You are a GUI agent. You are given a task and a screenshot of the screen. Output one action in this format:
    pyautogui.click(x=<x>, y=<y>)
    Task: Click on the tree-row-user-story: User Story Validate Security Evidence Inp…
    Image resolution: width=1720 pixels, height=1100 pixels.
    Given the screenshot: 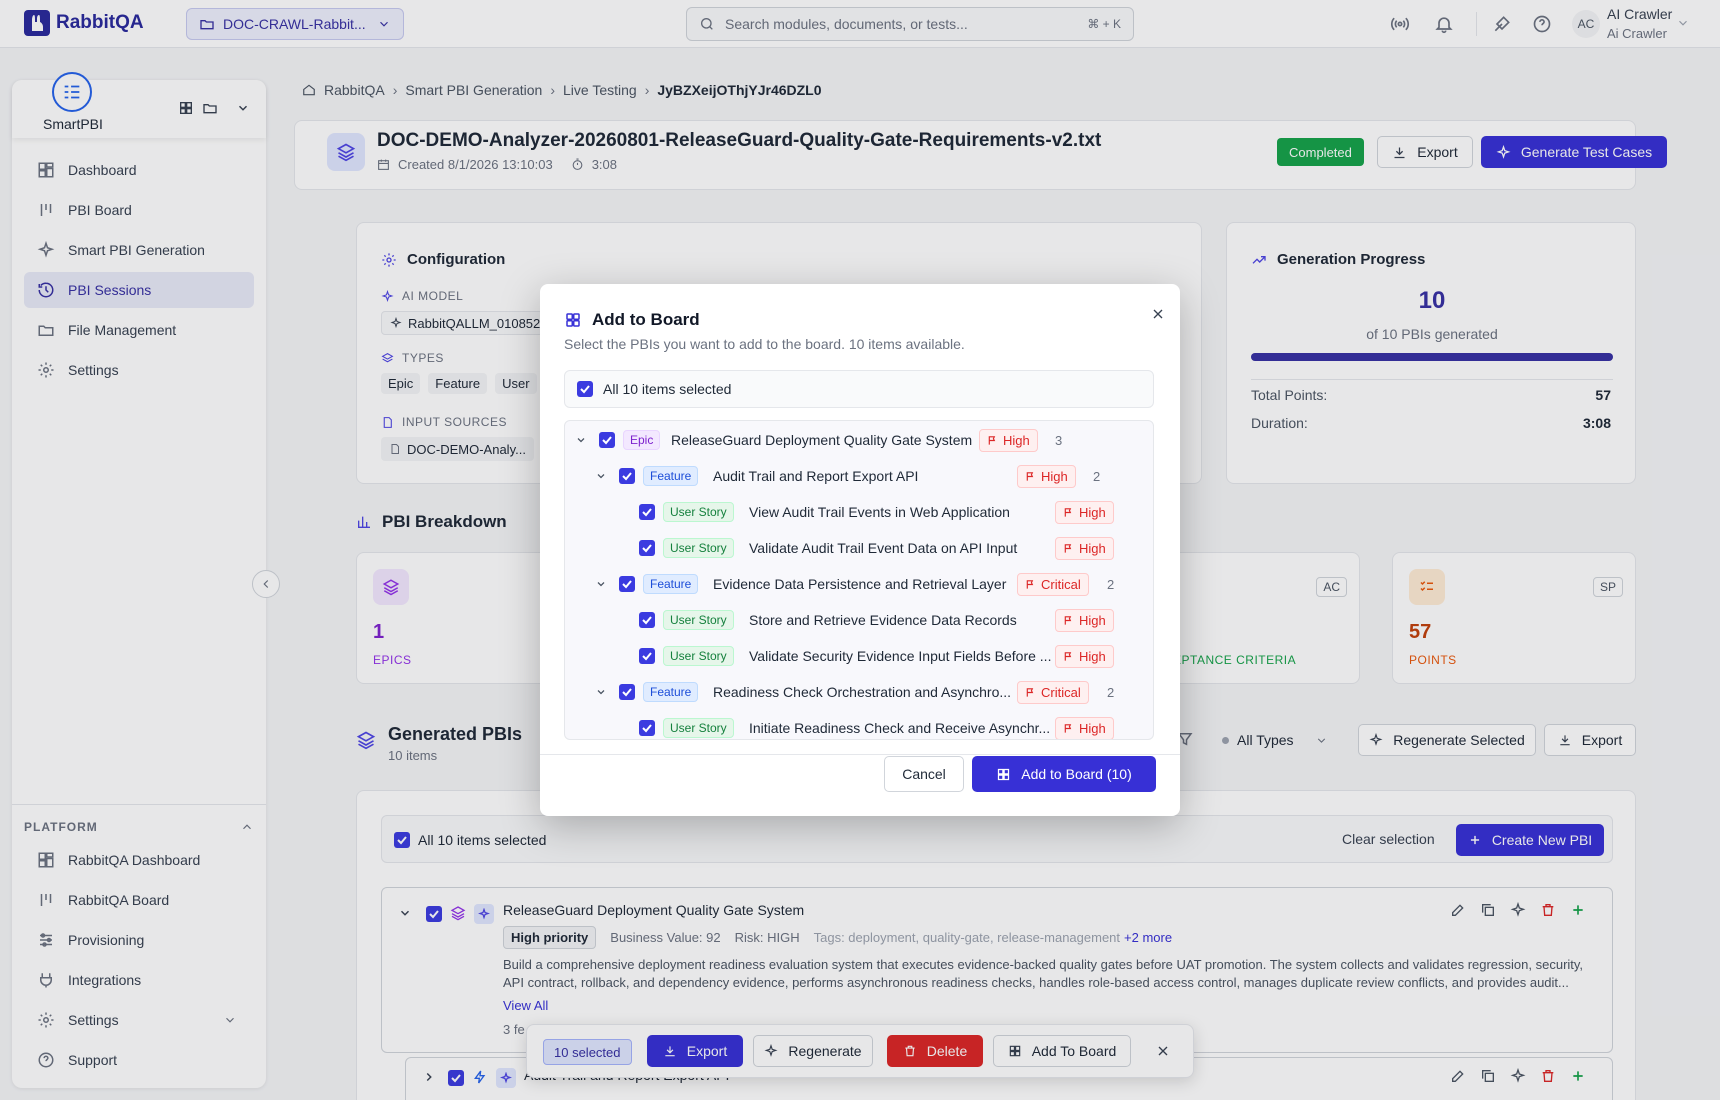 What is the action you would take?
    pyautogui.click(x=859, y=656)
    